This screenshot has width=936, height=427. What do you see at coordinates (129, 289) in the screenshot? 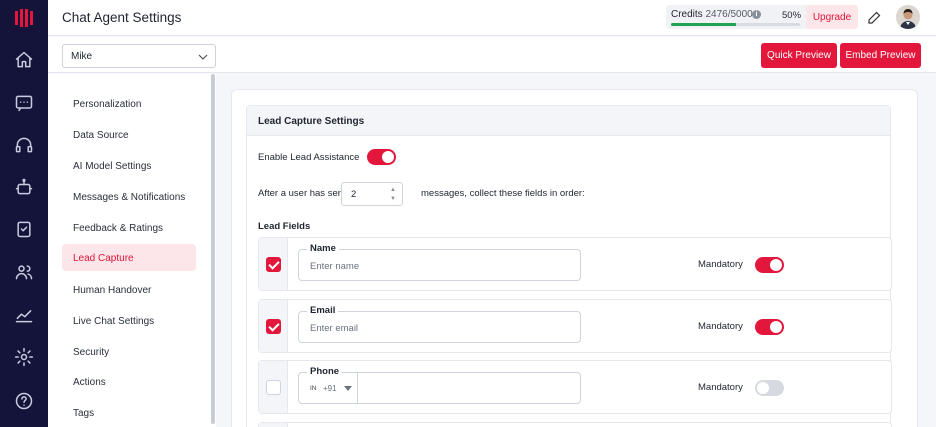
I see `nav-item-human-handover: Human Handover` at bounding box center [129, 289].